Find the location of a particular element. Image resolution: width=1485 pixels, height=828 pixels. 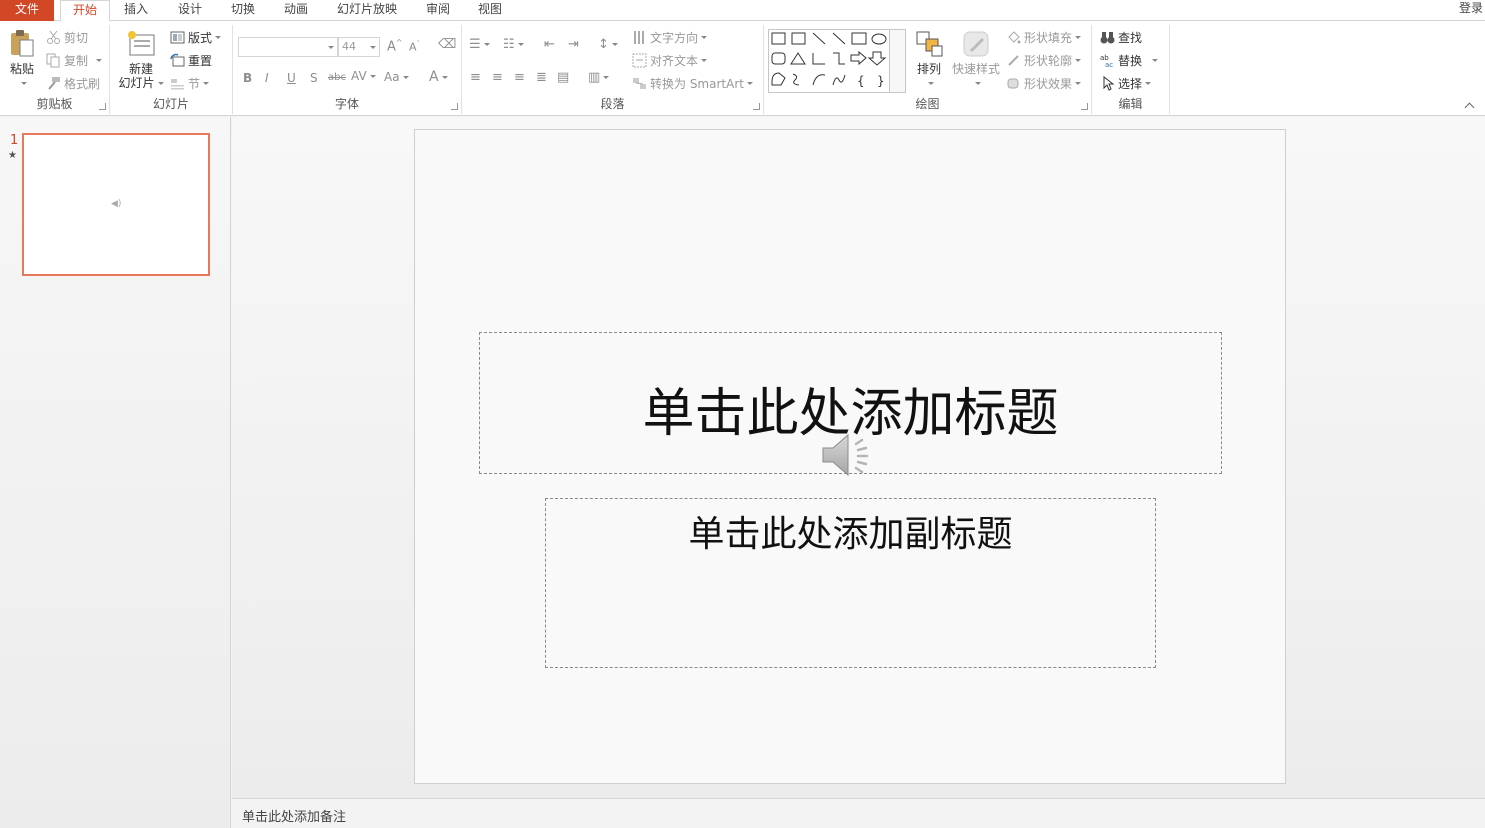

tab-review: 审阅 is located at coordinates (438, 10).